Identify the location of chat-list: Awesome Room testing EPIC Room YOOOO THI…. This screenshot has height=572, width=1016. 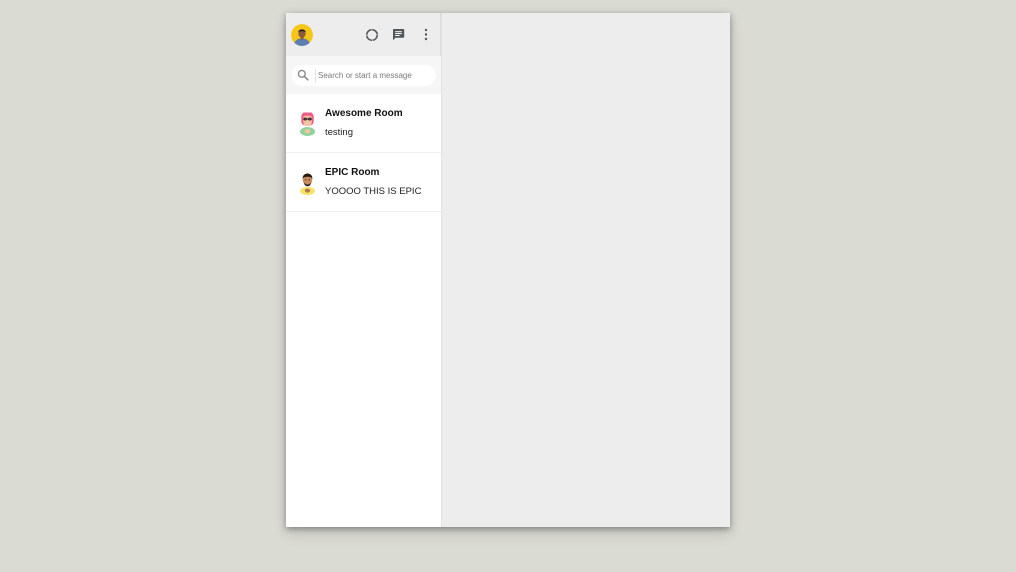
(363, 310).